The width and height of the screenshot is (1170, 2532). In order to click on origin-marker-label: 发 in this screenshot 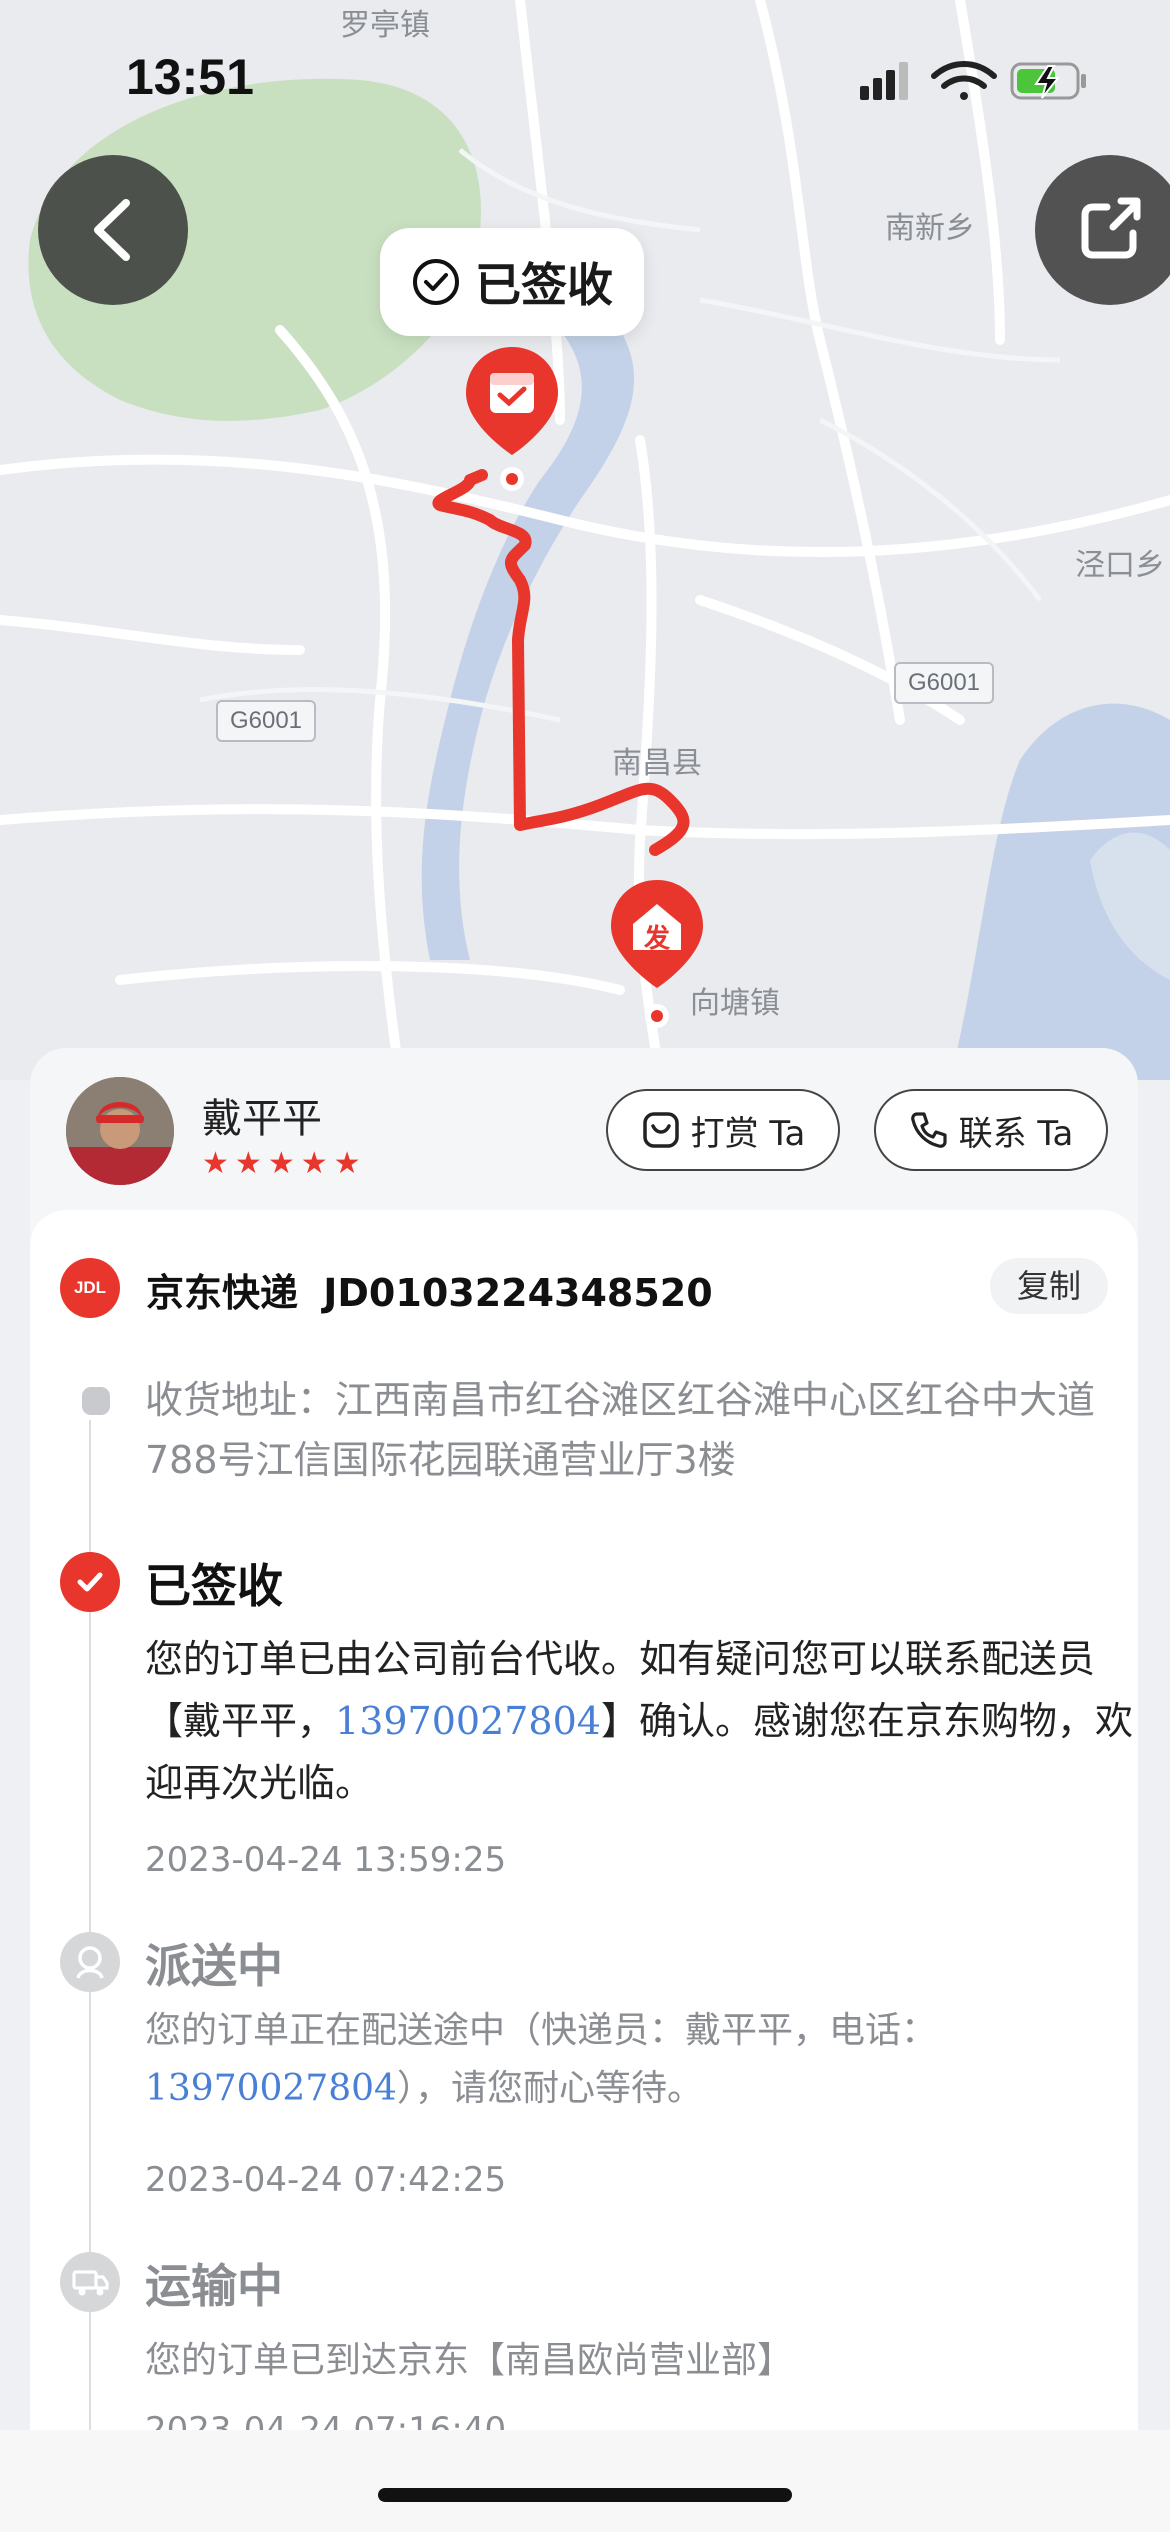, I will do `click(656, 939)`.